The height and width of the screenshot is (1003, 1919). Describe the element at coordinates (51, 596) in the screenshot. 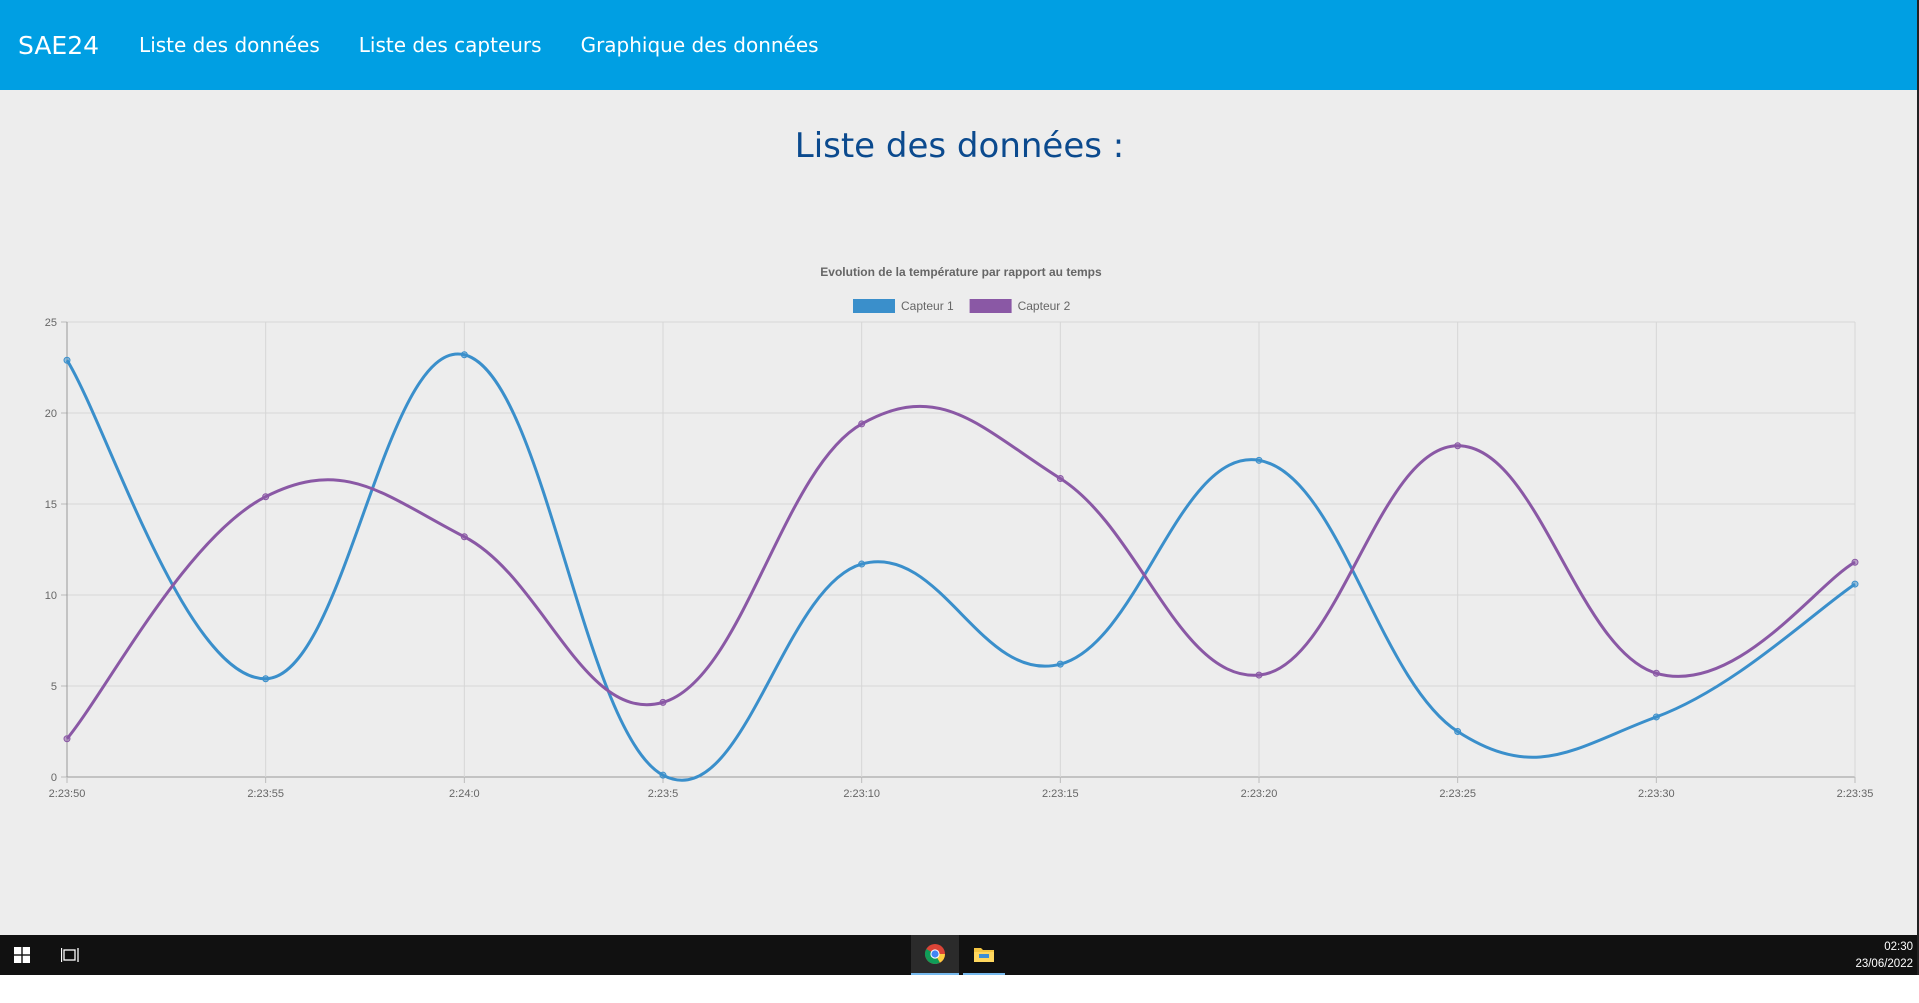

I see `y-tick-label: 10` at that location.